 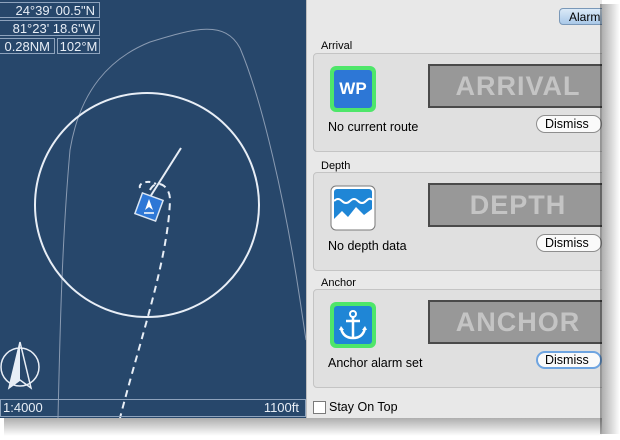 I want to click on anchor-group: ANCHOR Anchor alarm set Dismiss, so click(x=457, y=338).